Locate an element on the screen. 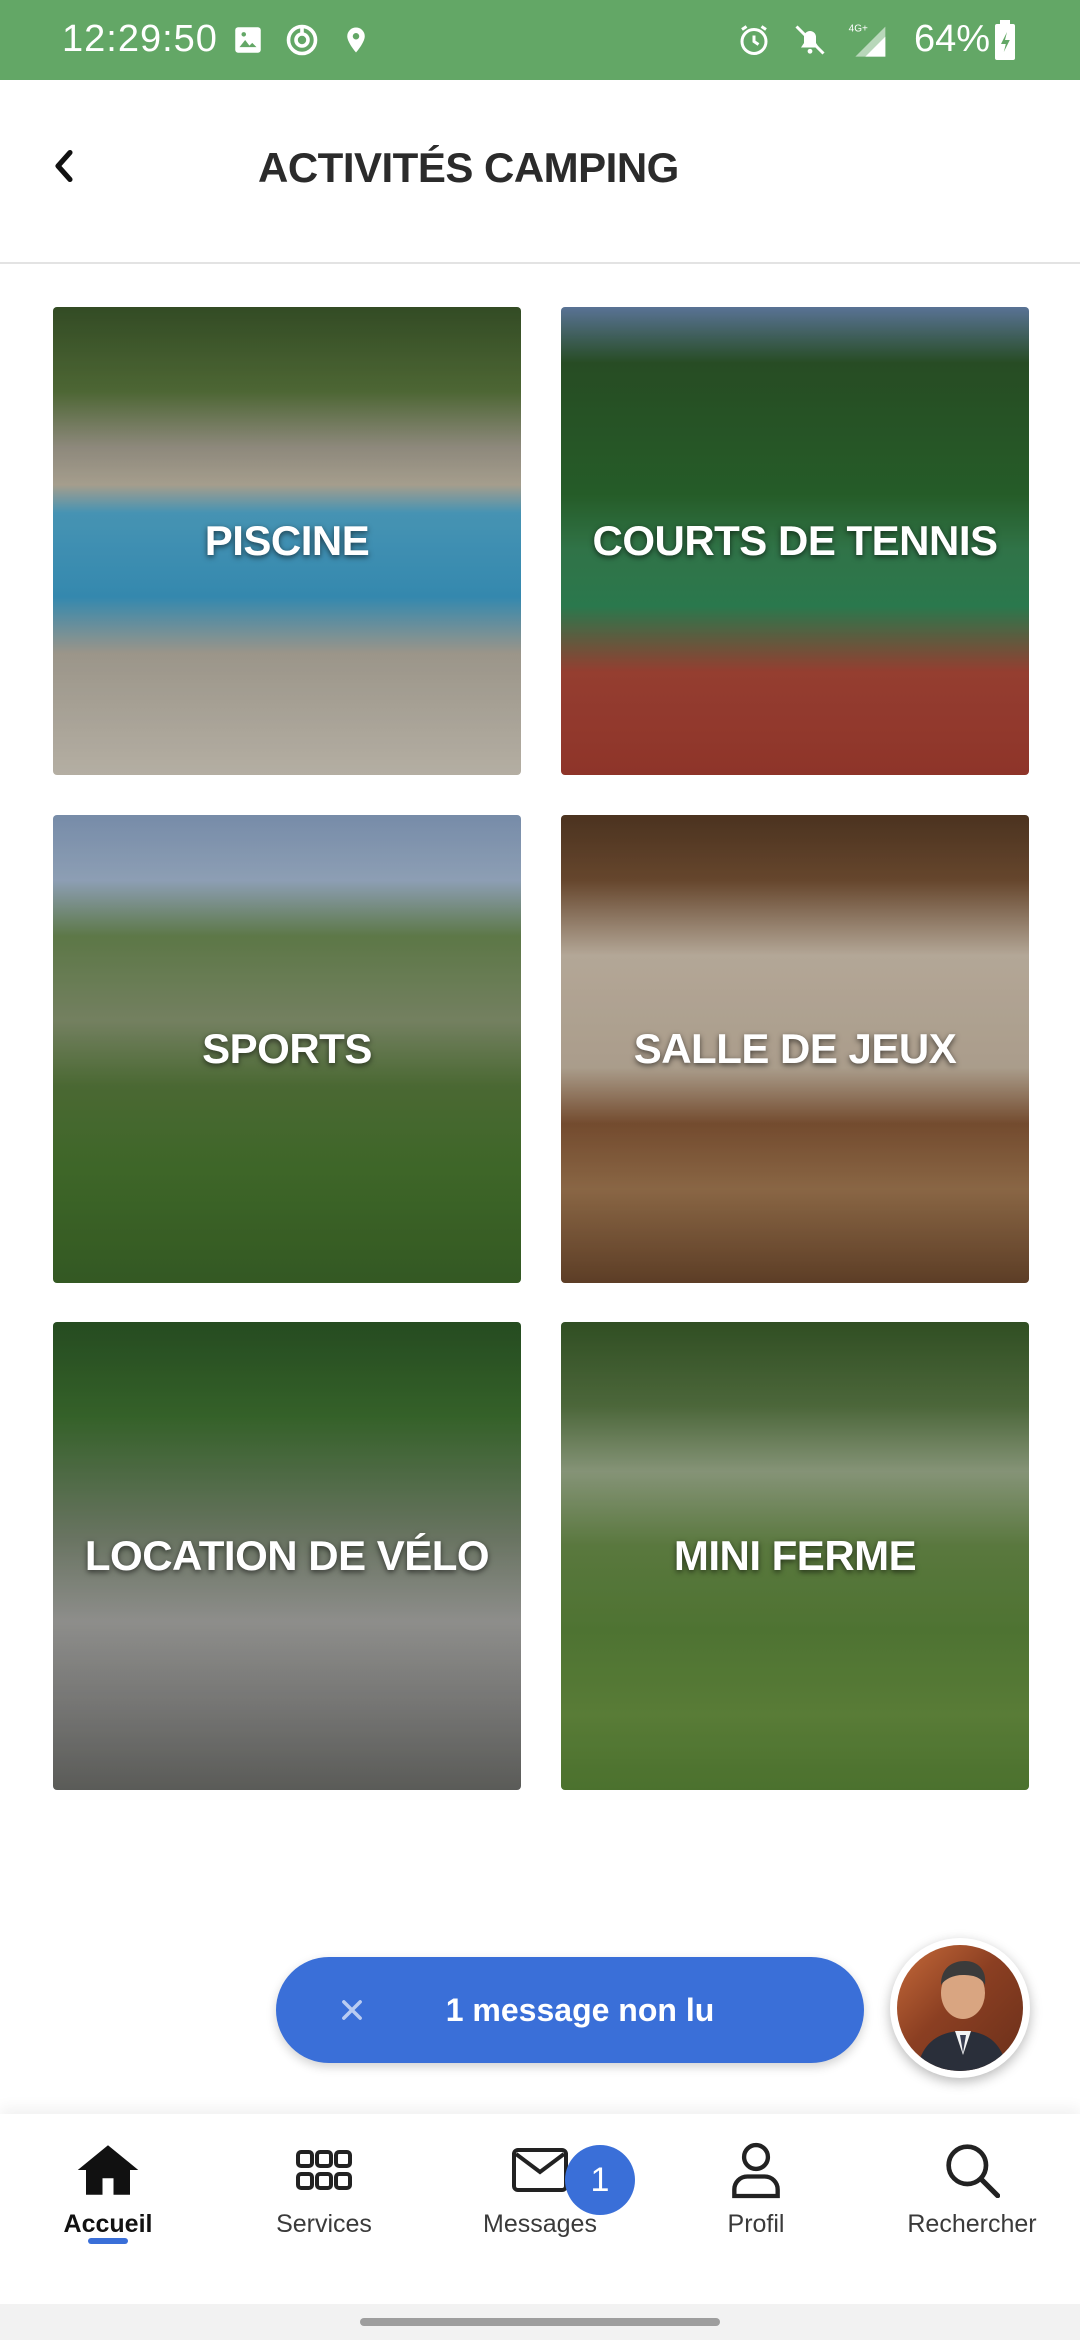  system-gesture-bar is located at coordinates (540, 2322).